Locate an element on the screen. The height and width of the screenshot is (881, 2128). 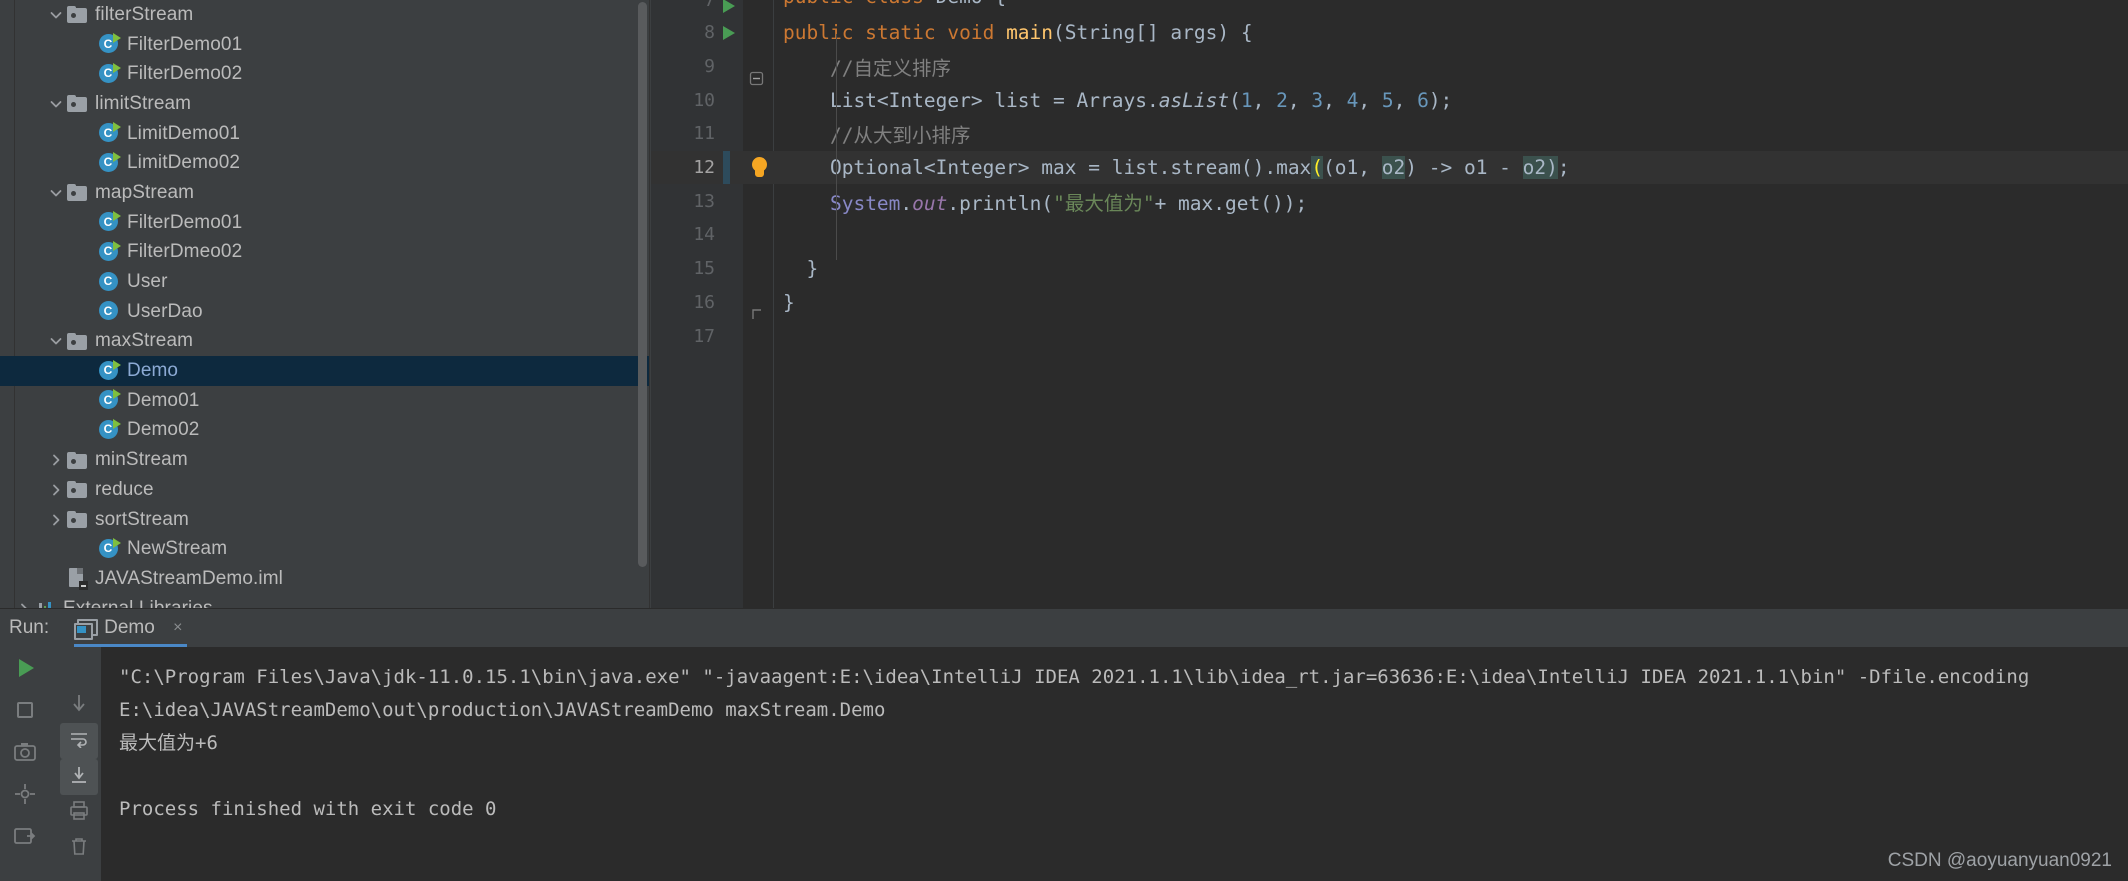
code-line-14: 14 is located at coordinates (1389, 235).